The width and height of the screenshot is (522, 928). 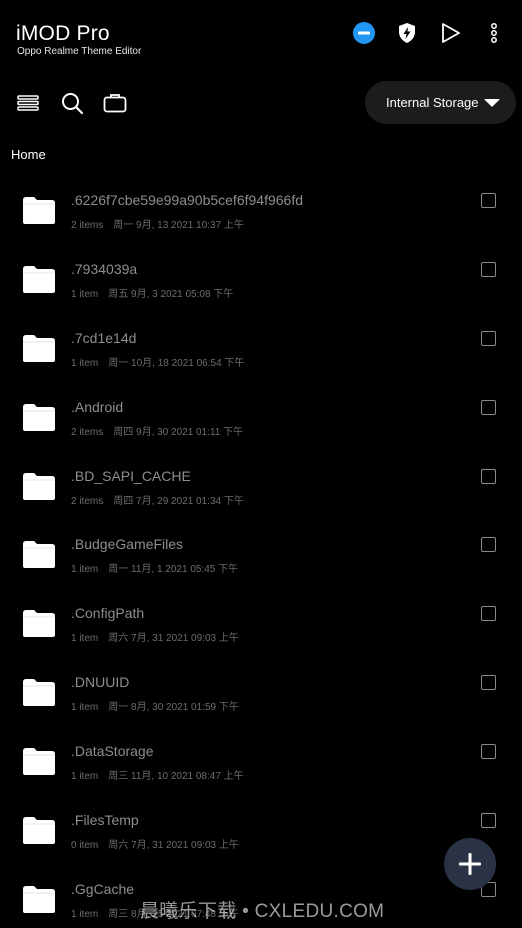 What do you see at coordinates (176, 777) in the screenshot?
I see `file-date: 周三 11月, 10 2021 08:47 上午` at bounding box center [176, 777].